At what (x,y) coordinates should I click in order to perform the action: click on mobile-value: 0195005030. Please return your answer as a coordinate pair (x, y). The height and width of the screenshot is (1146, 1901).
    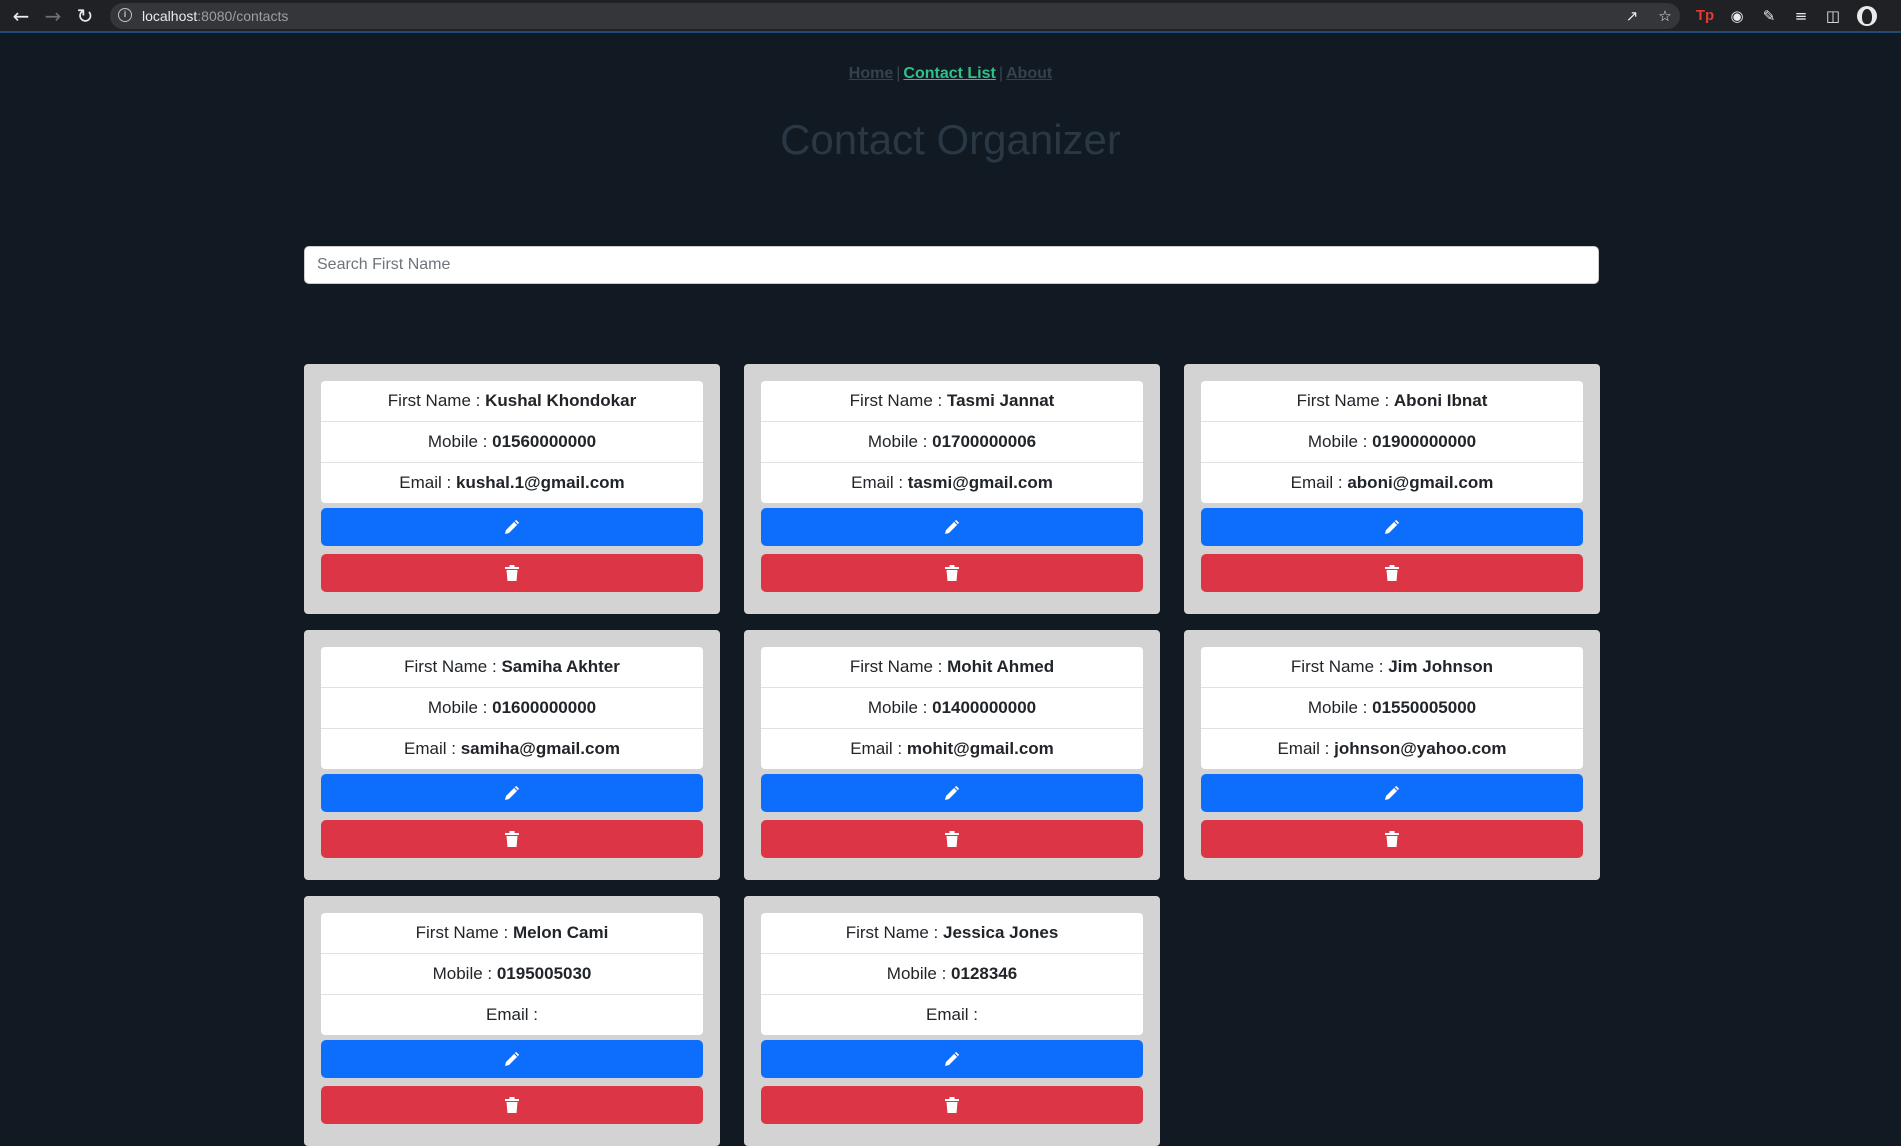
    Looking at the image, I should click on (544, 973).